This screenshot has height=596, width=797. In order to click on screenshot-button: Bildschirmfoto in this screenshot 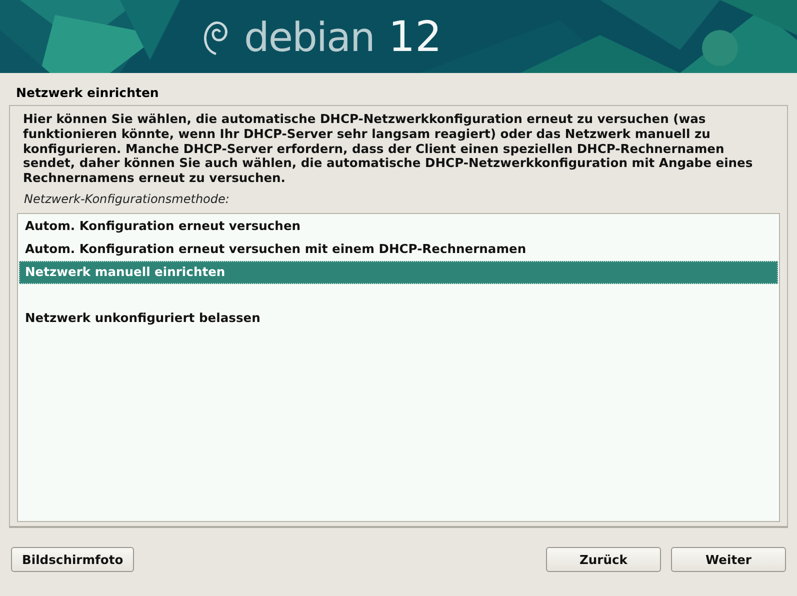, I will do `click(72, 559)`.